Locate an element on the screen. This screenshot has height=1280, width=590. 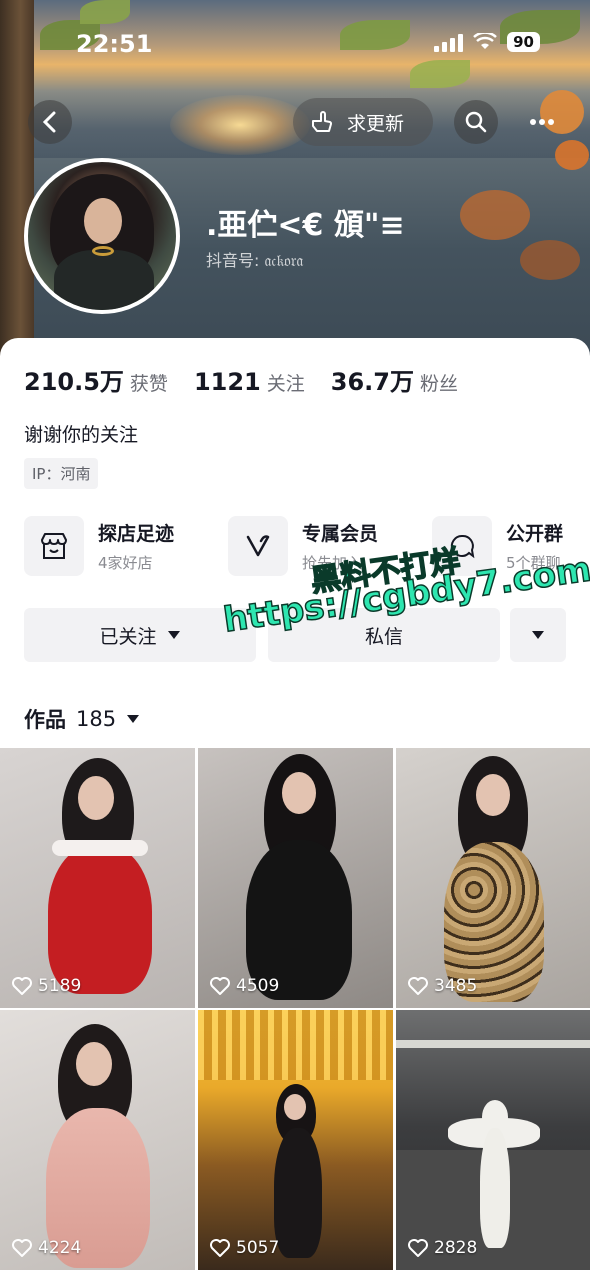
stats-row: 210.5万 获赞 1121 关注 36.7万 粉丝 is located at coordinates (254, 379).